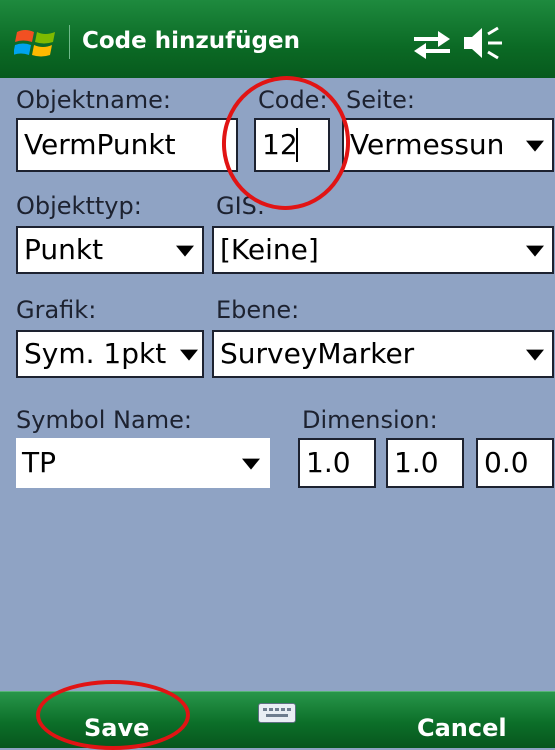  What do you see at coordinates (483, 43) in the screenshot?
I see `speaker-muted-icon` at bounding box center [483, 43].